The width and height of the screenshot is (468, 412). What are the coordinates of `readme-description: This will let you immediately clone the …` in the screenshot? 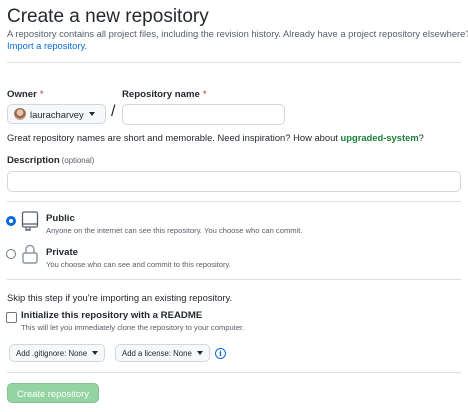 It's located at (133, 327).